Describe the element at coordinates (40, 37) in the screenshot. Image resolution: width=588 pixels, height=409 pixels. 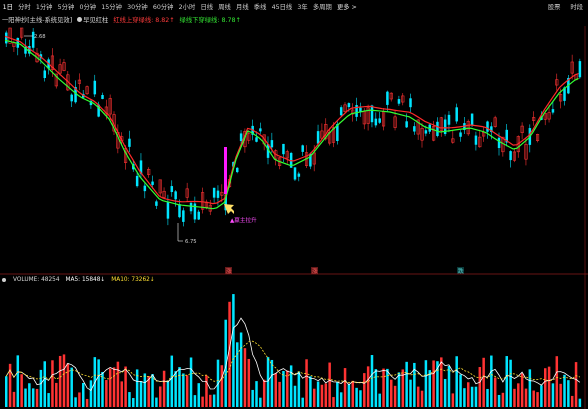
I see `high-price-label: 2.68` at that location.